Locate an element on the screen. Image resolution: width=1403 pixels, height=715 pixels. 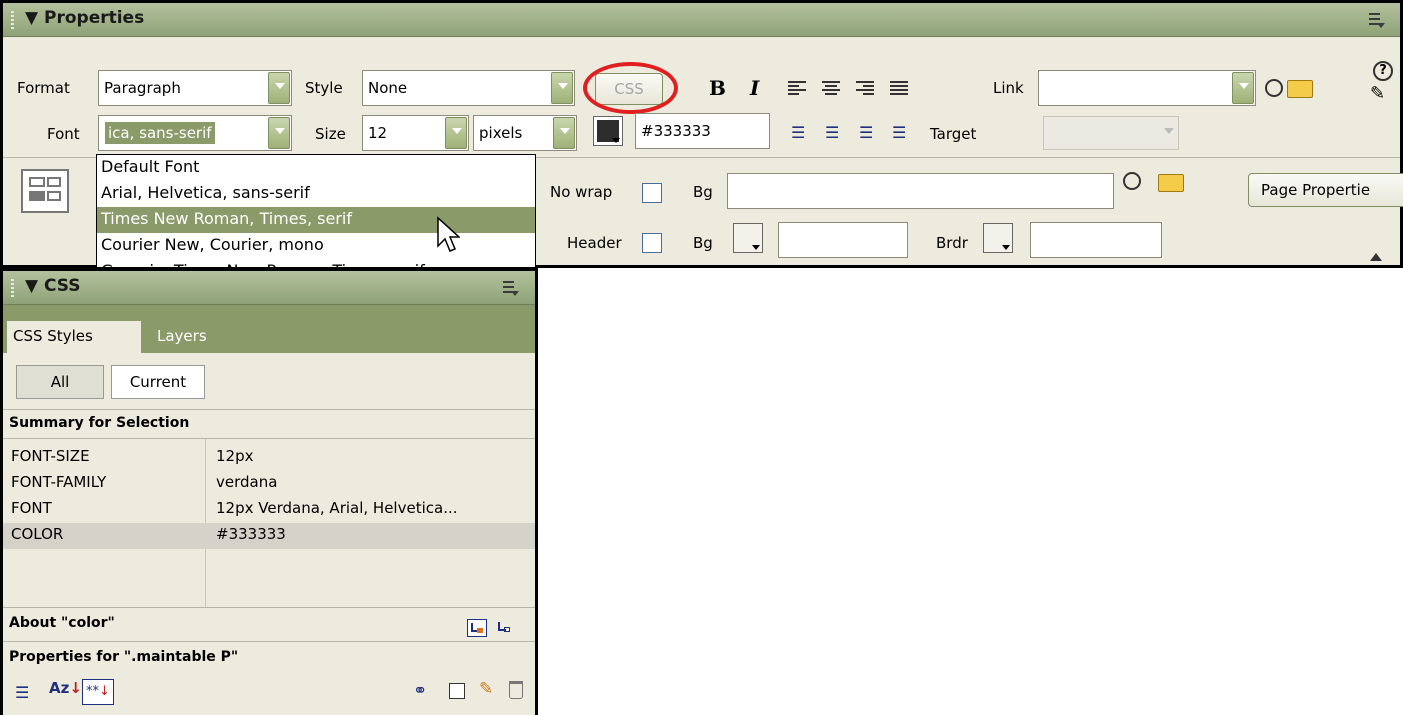
font-option: Courier New, Courier, mono is located at coordinates (316, 246).